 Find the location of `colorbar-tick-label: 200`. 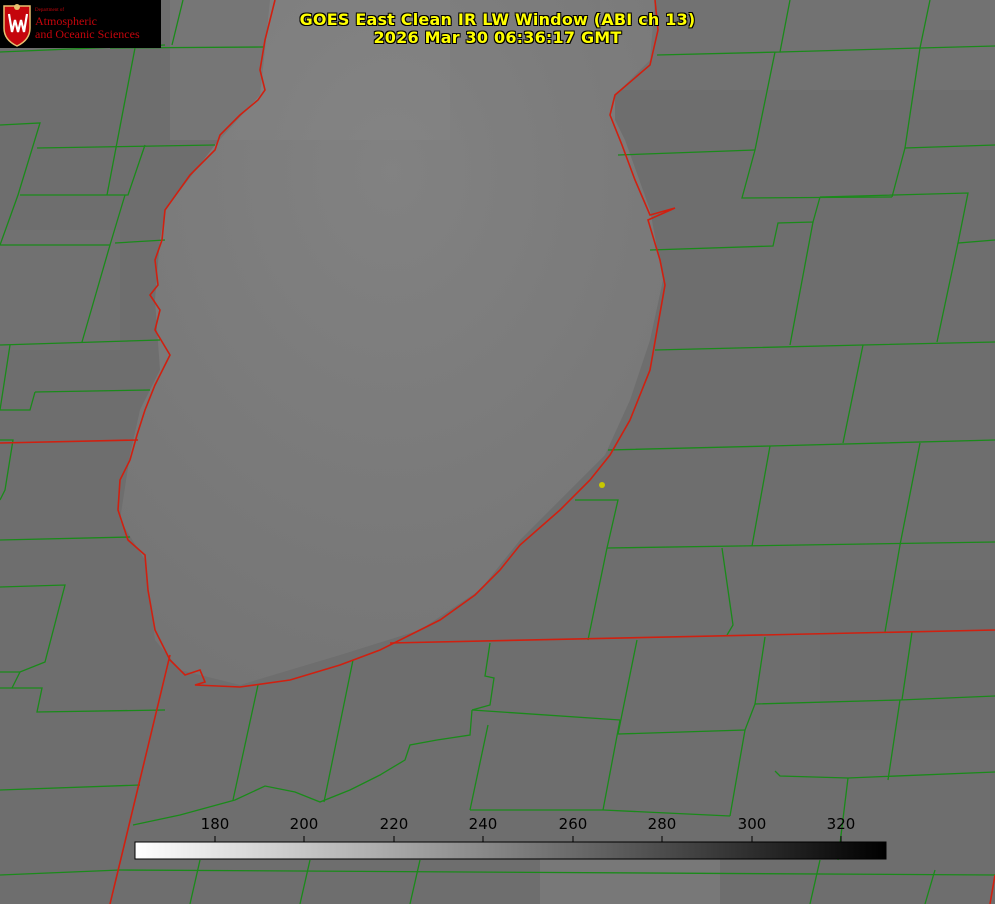

colorbar-tick-label: 200 is located at coordinates (304, 824).